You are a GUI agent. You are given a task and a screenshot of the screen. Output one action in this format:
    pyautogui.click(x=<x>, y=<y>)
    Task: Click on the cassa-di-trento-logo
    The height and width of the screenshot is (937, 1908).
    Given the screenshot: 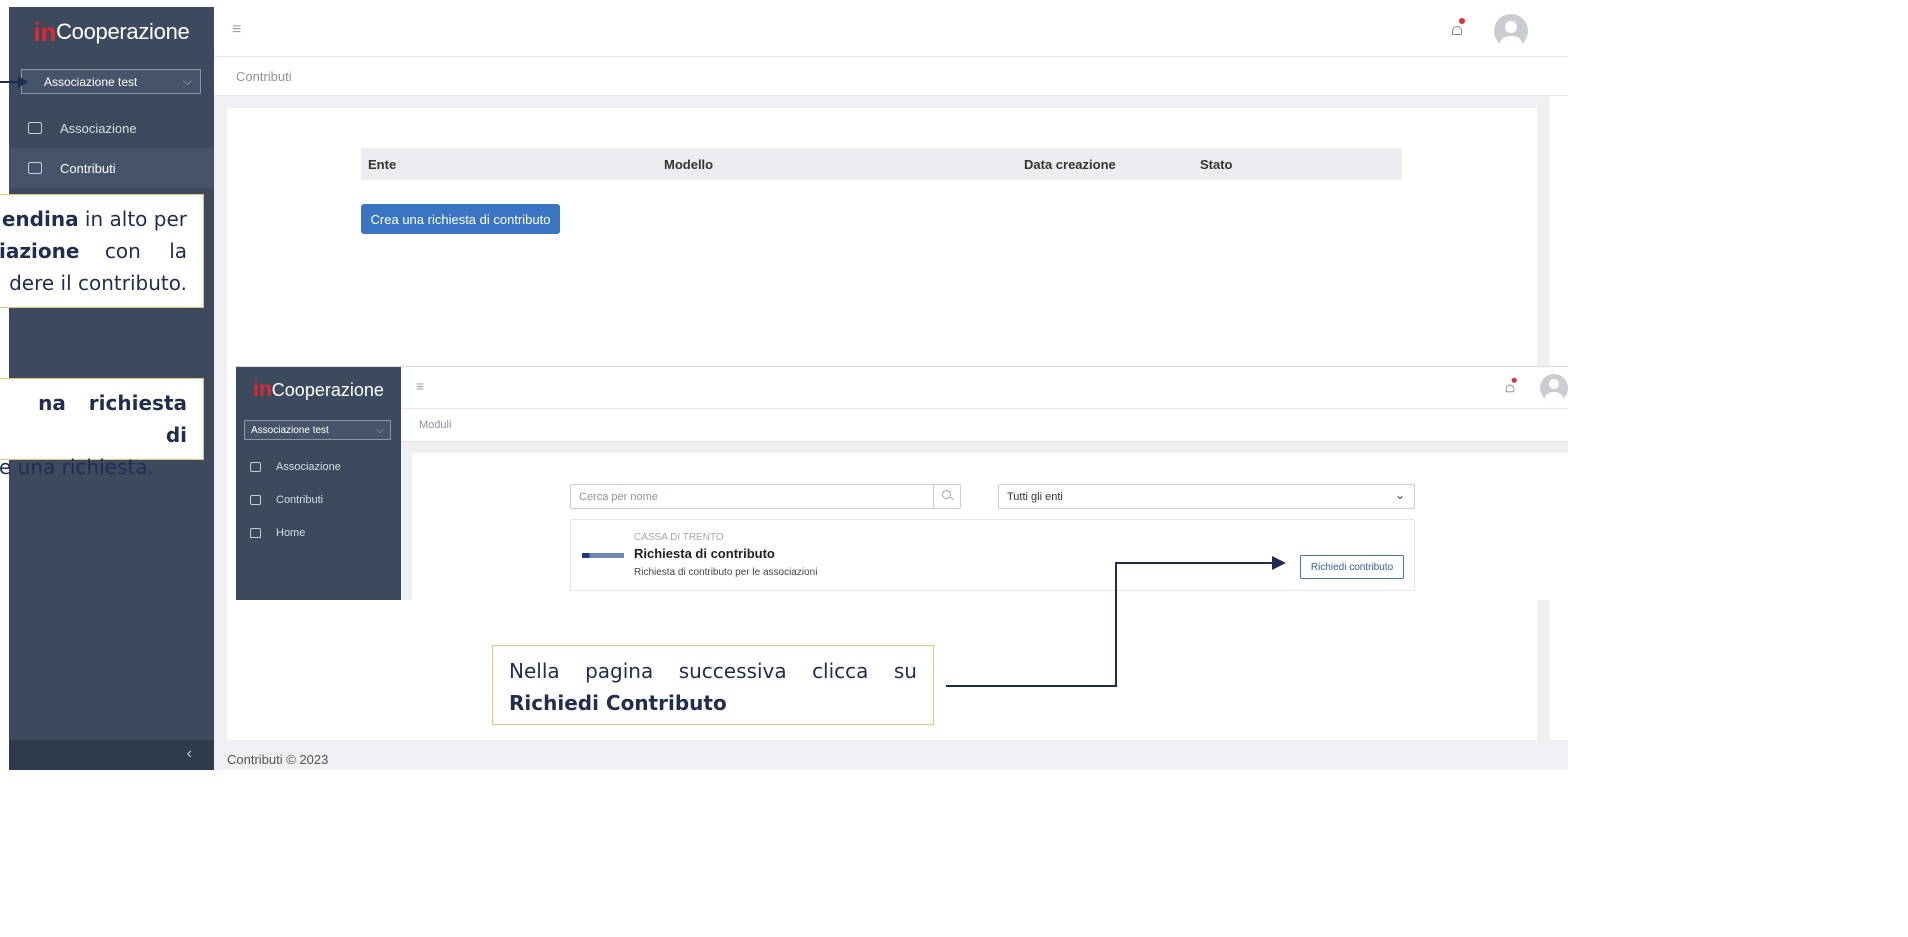 What is the action you would take?
    pyautogui.click(x=603, y=555)
    